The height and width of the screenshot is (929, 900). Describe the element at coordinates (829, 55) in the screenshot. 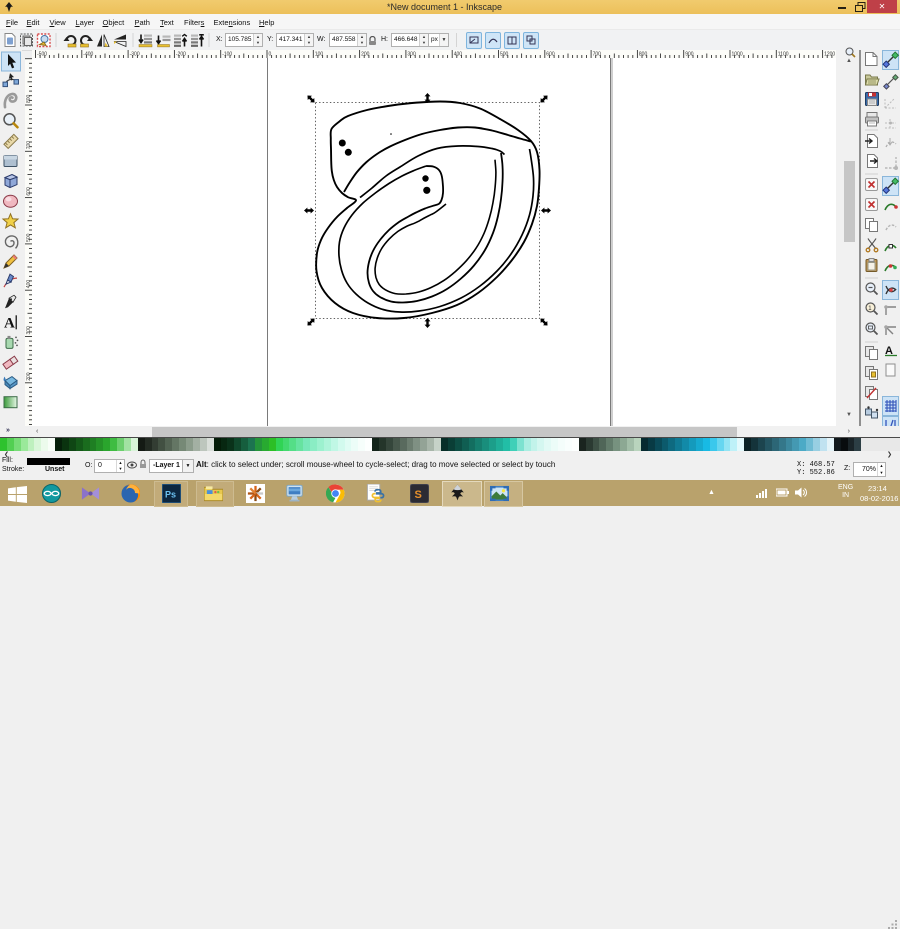

I see `svg-text: 1200` at that location.